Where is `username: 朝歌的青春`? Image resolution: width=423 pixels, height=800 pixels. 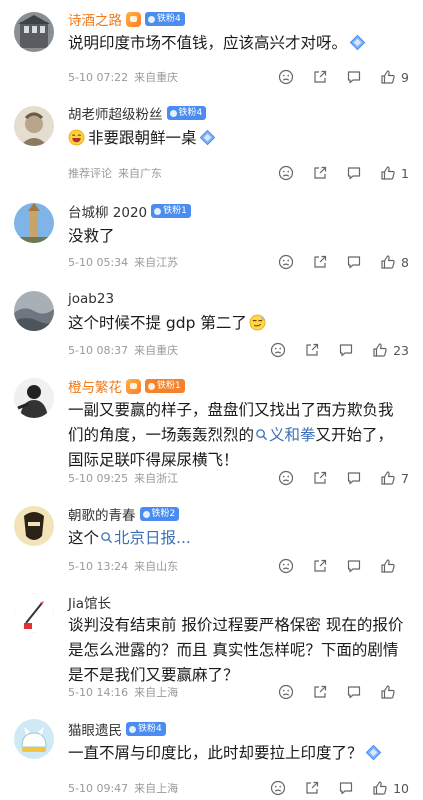
username: 朝歌的青春 is located at coordinates (102, 514).